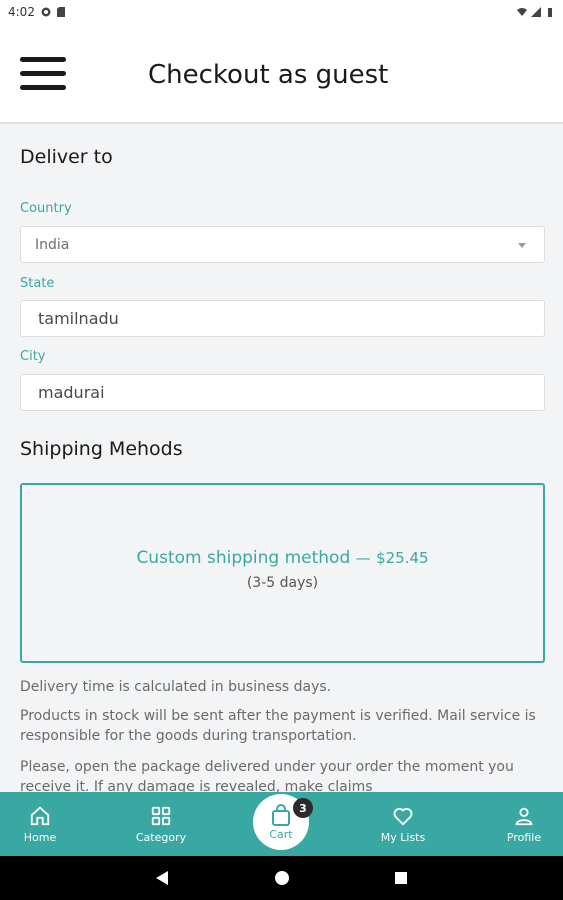 This screenshot has width=563, height=900. I want to click on heart-icon, so click(403, 816).